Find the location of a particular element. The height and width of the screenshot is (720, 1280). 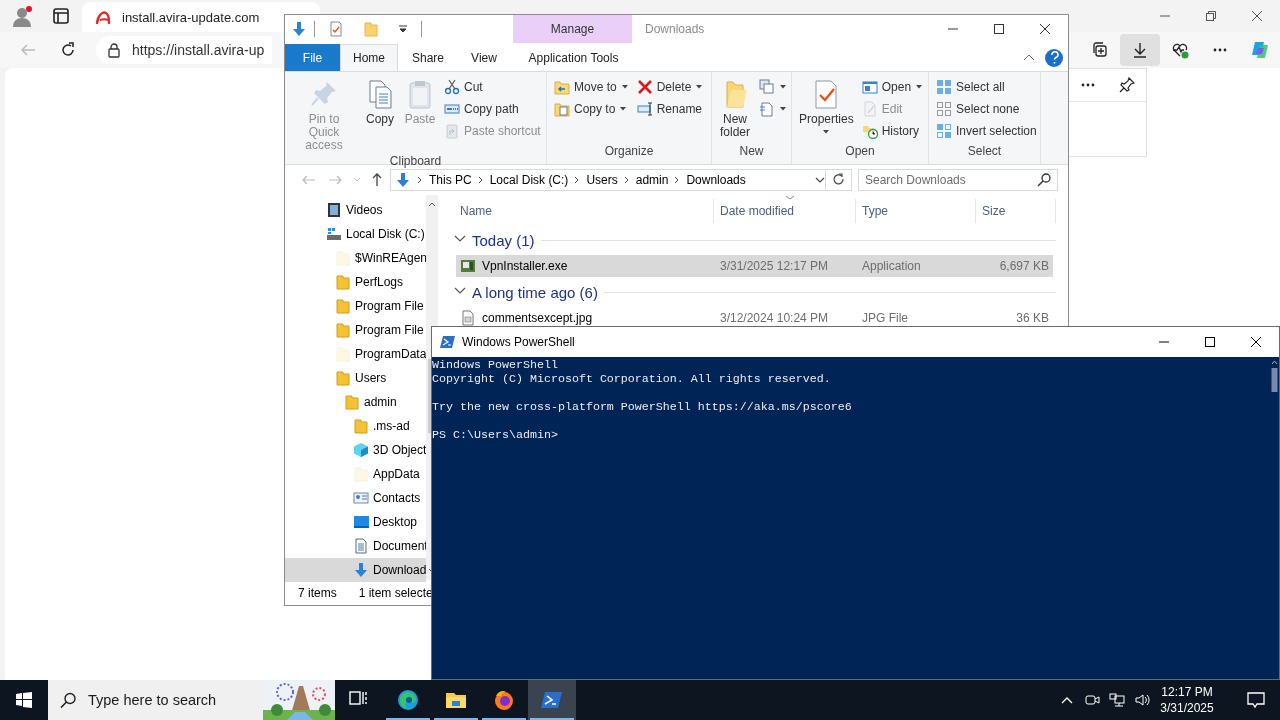

breadcrumb-item: Users is located at coordinates (602, 180).